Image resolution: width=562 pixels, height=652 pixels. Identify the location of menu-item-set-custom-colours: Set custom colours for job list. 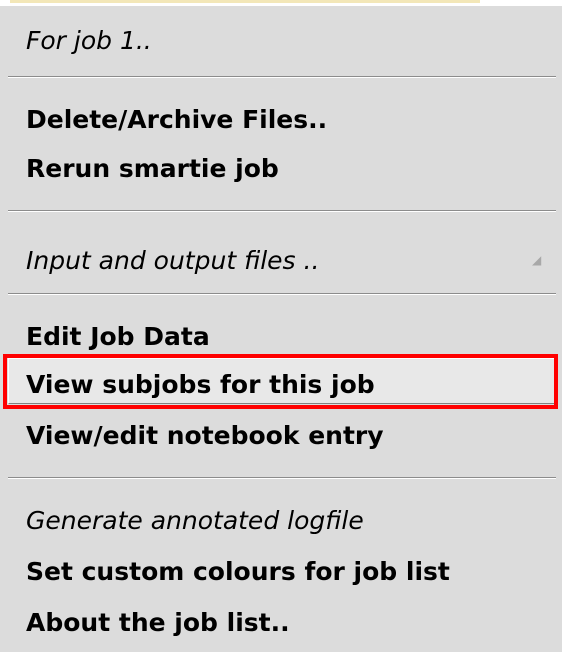
(238, 572).